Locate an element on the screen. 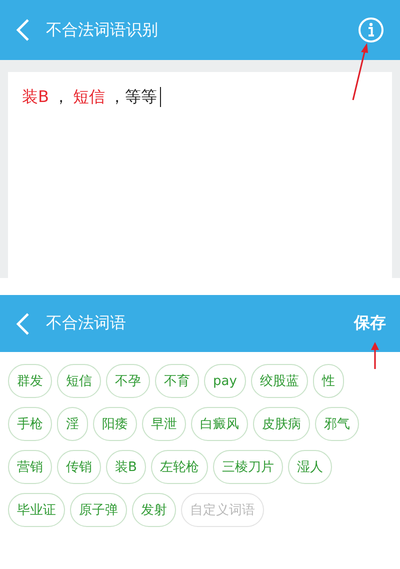  word-tag: 不育 is located at coordinates (177, 381).